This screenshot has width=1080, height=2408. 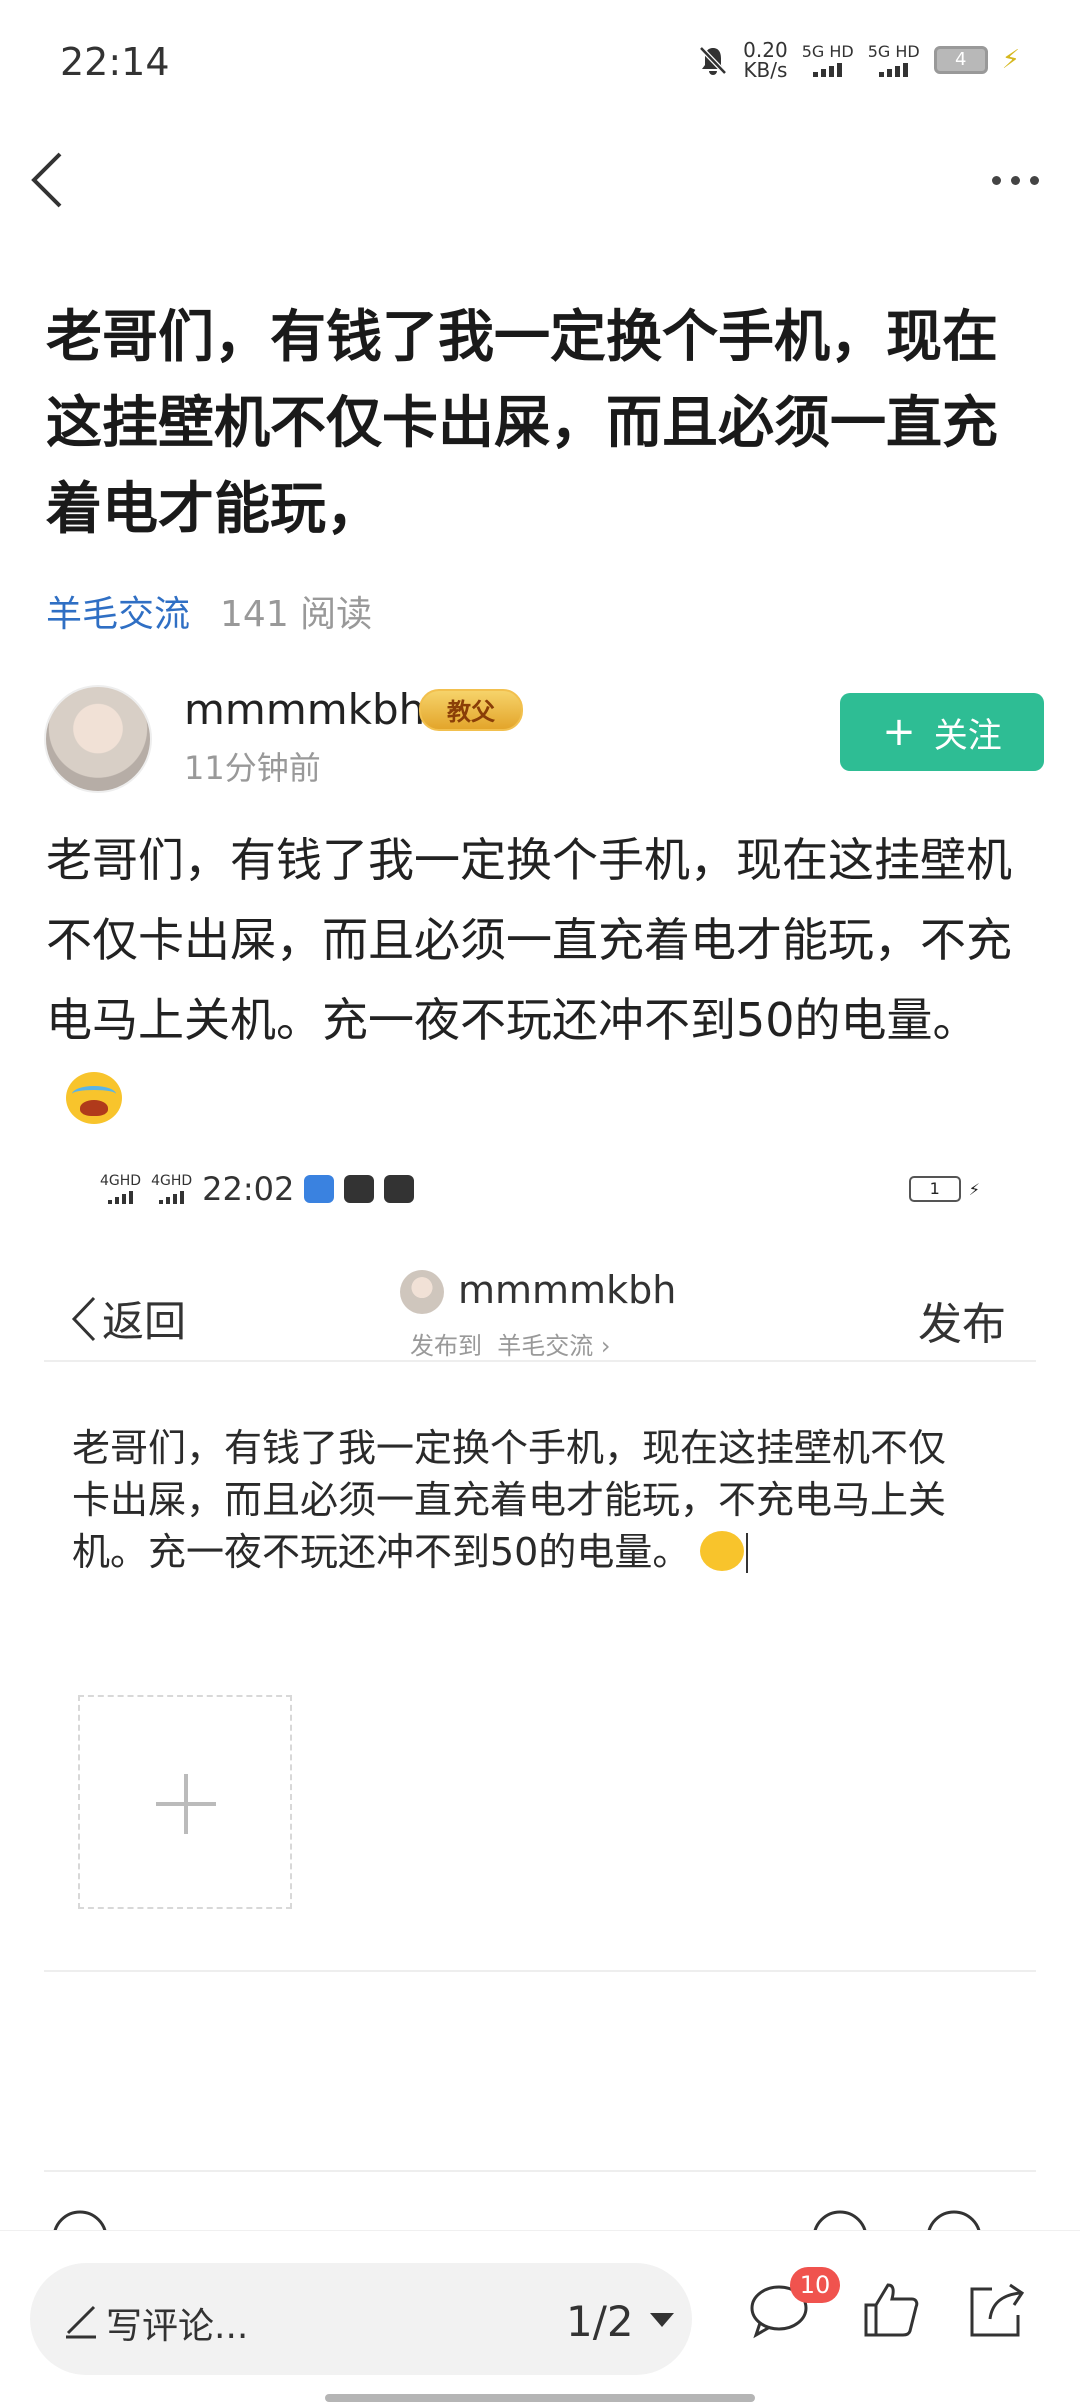 What do you see at coordinates (319, 1189) in the screenshot?
I see `app-notification-icon` at bounding box center [319, 1189].